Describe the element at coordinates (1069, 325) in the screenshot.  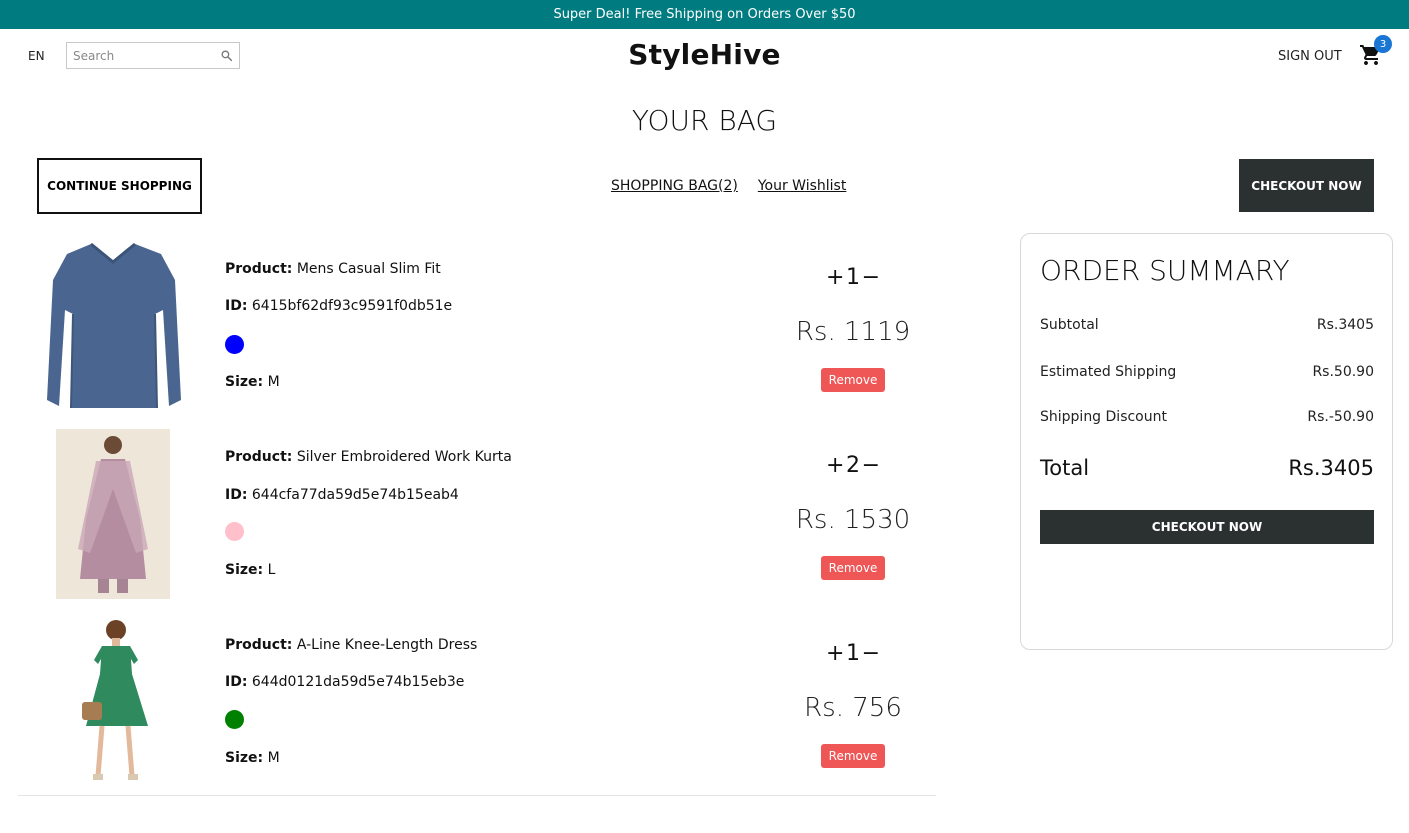
I see `subtotal-label: Subtotal` at that location.